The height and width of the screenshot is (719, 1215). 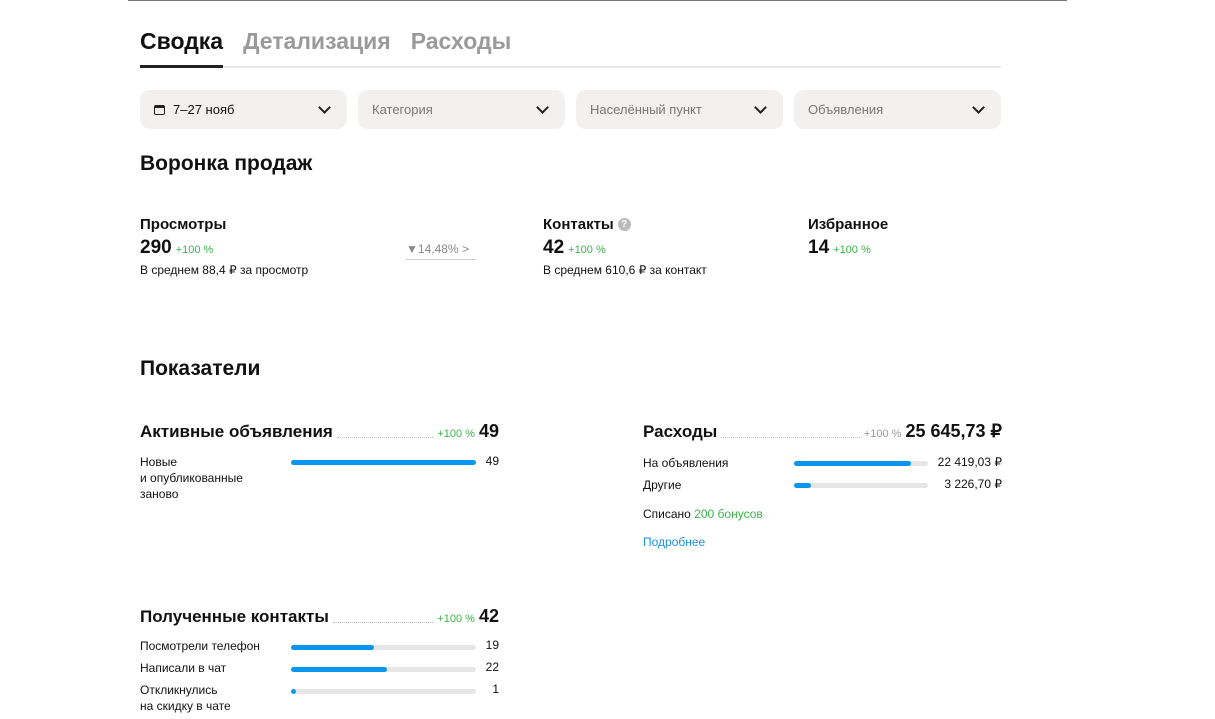 What do you see at coordinates (465, 249) in the screenshot?
I see `chevron-right-icon: >` at bounding box center [465, 249].